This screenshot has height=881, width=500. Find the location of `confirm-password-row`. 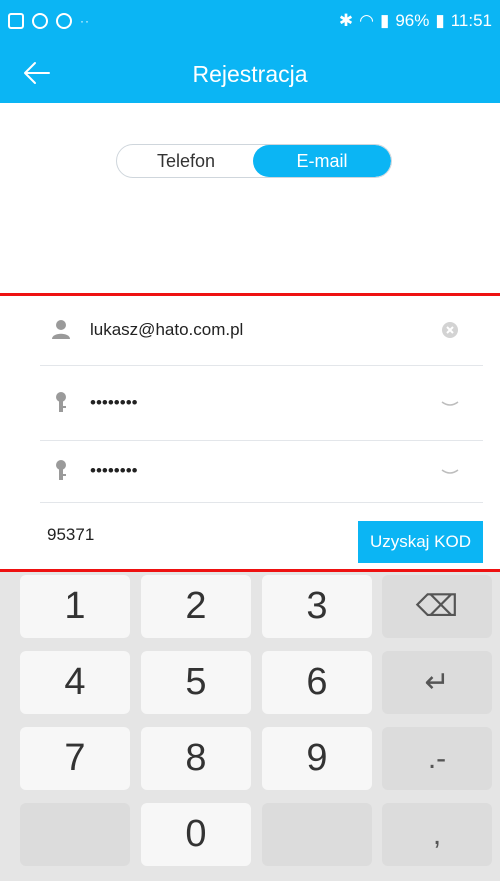

confirm-password-row is located at coordinates (250, 471).